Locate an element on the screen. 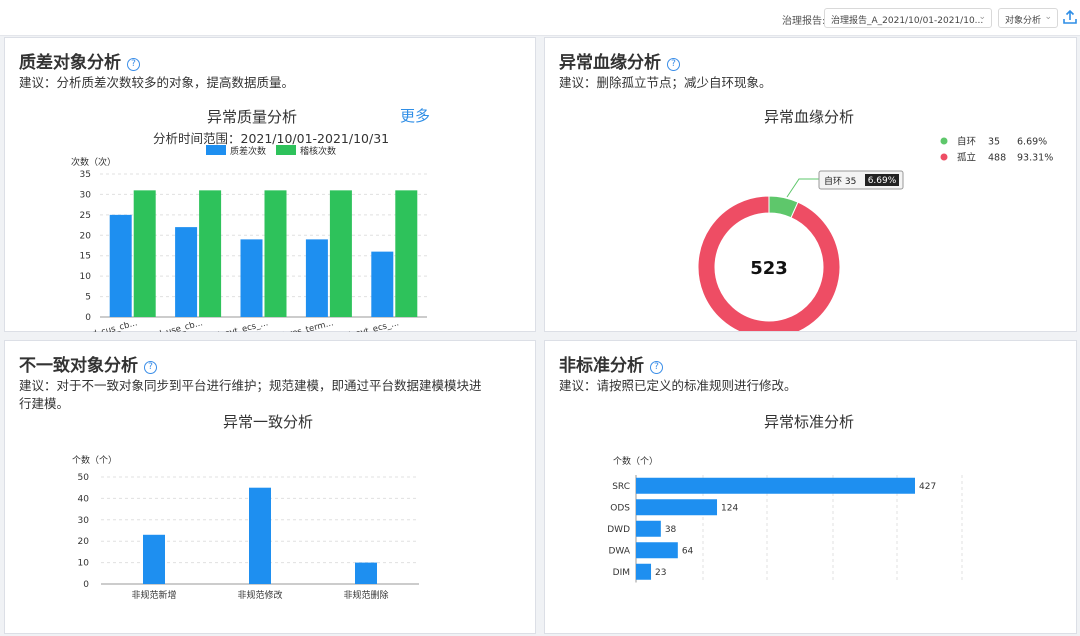 This screenshot has width=1080, height=636. y-tick-label: DWA is located at coordinates (620, 551).